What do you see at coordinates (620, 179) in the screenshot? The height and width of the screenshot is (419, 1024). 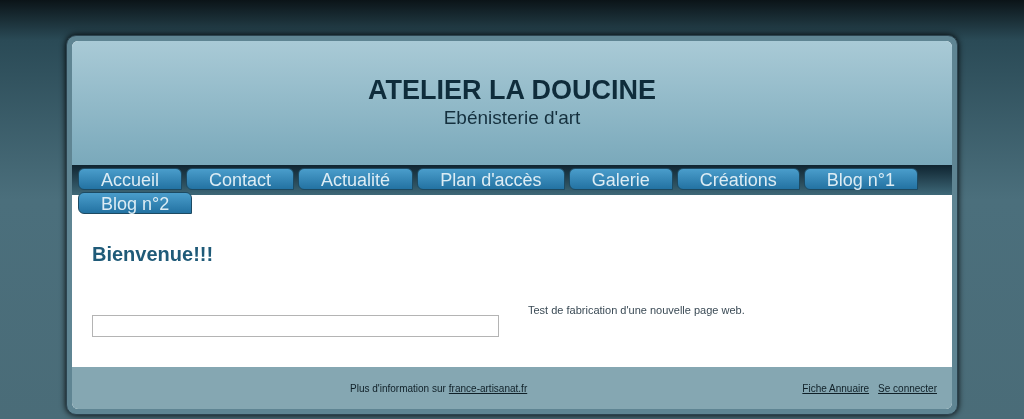 I see `nav-tab: Galerie` at bounding box center [620, 179].